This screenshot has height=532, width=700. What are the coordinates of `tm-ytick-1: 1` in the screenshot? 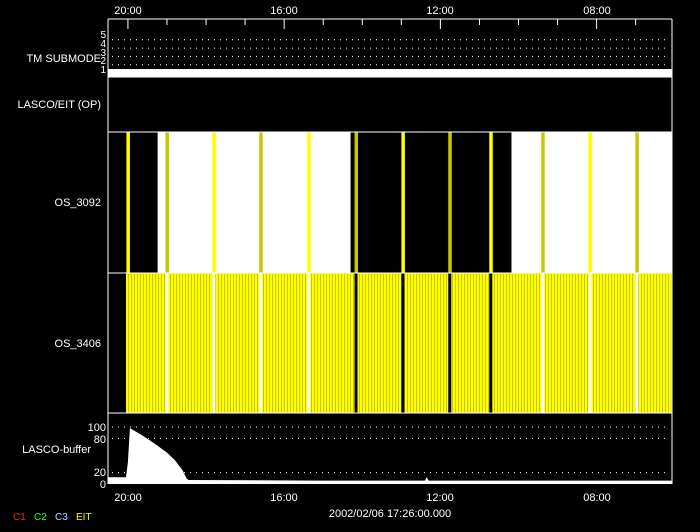 It's located at (103, 70).